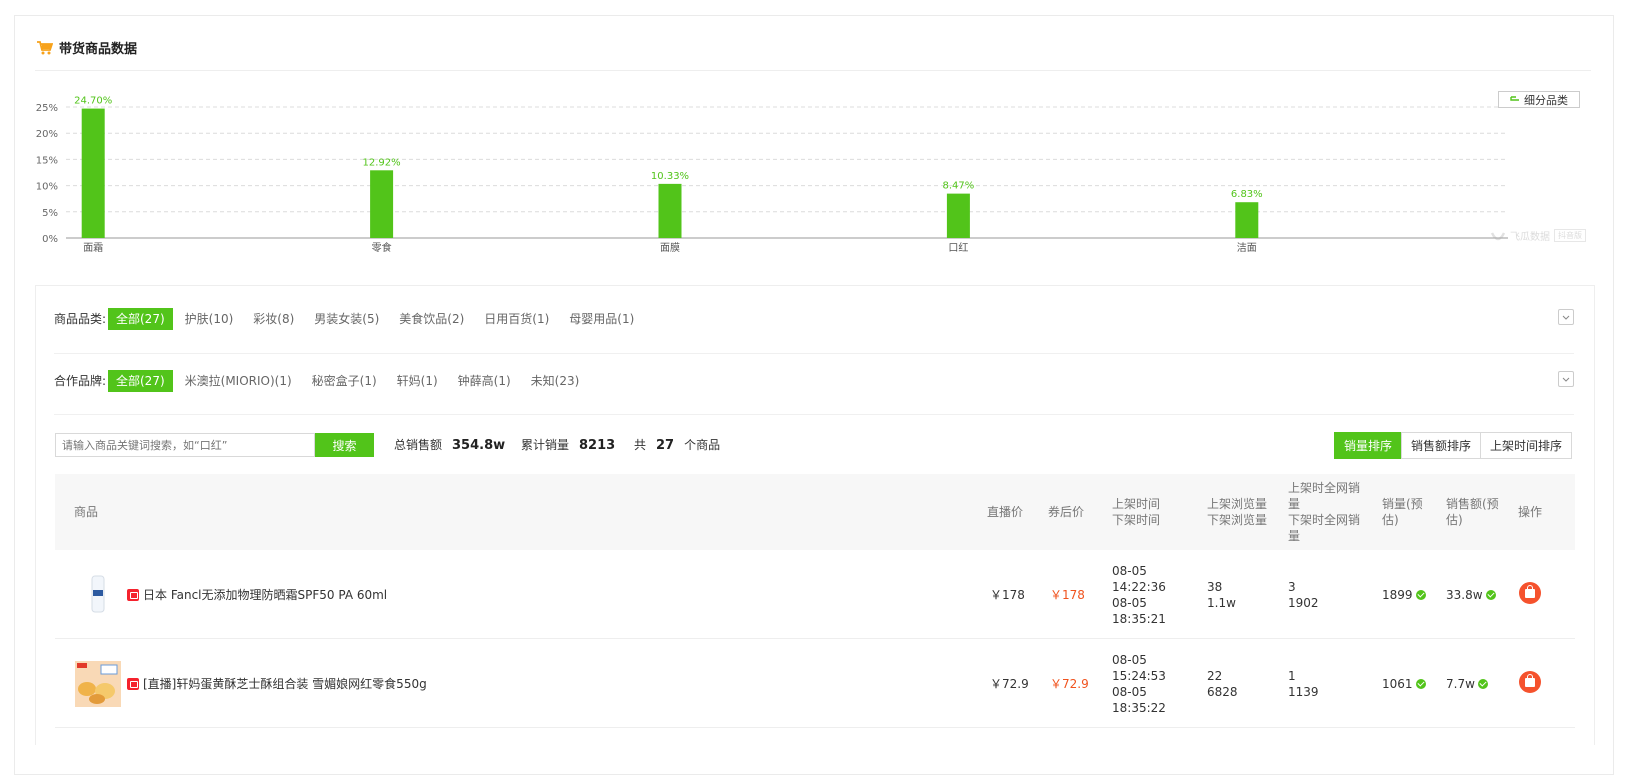 The image size is (1642, 775). Describe the element at coordinates (545, 445) in the screenshot. I see `total-volume-label: 累计销量` at that location.